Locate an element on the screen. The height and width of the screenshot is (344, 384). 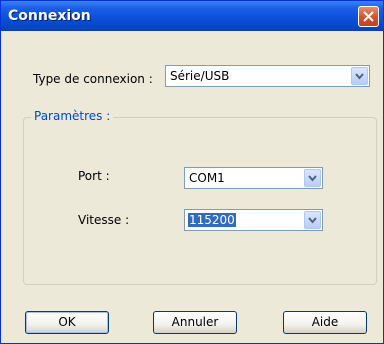
connection-type-value: Série/USB is located at coordinates (200, 76).